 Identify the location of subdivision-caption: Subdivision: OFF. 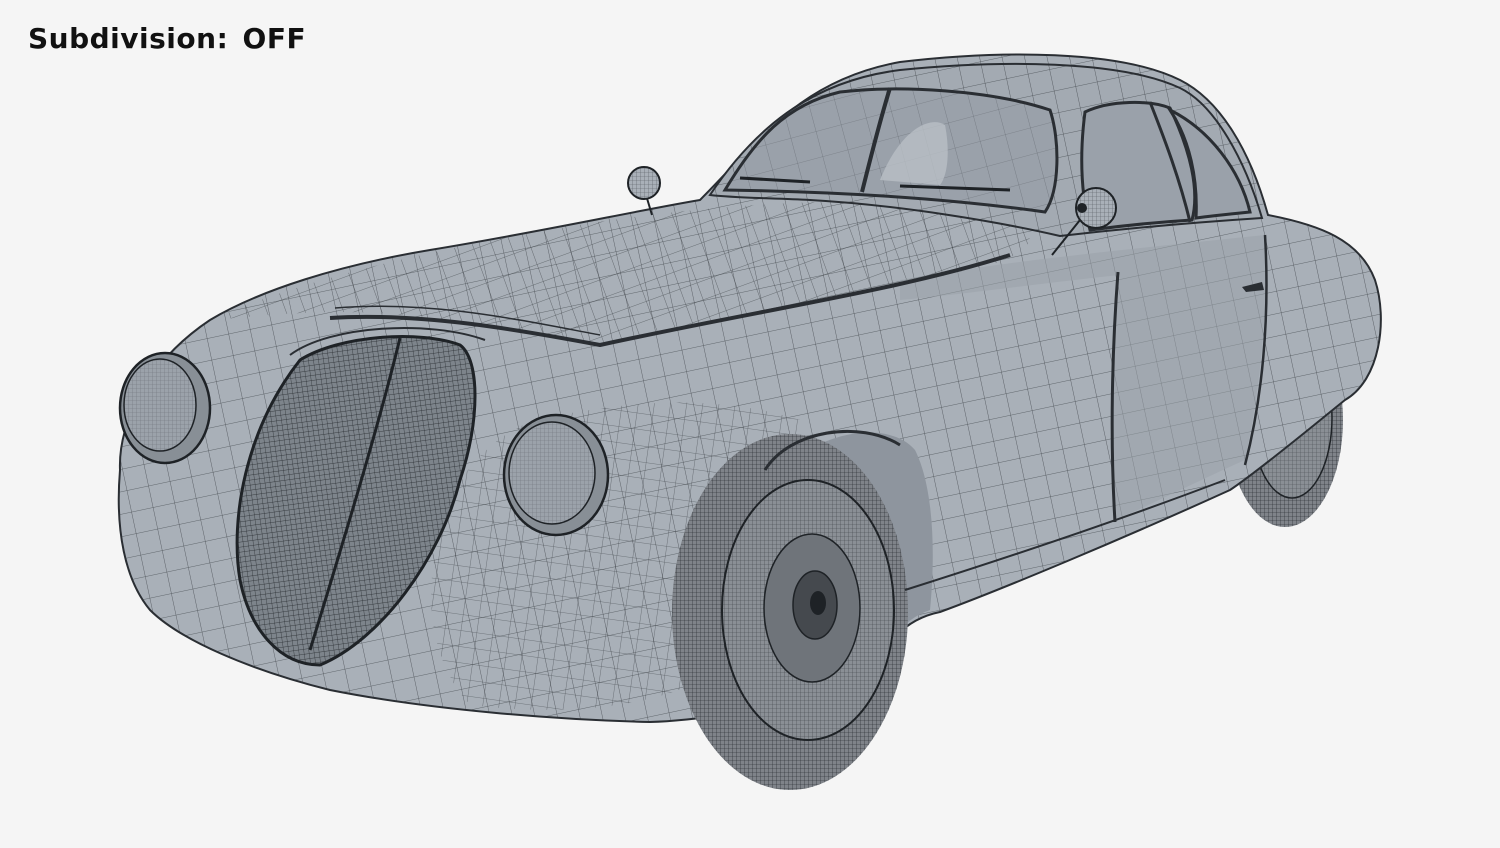
(167, 38).